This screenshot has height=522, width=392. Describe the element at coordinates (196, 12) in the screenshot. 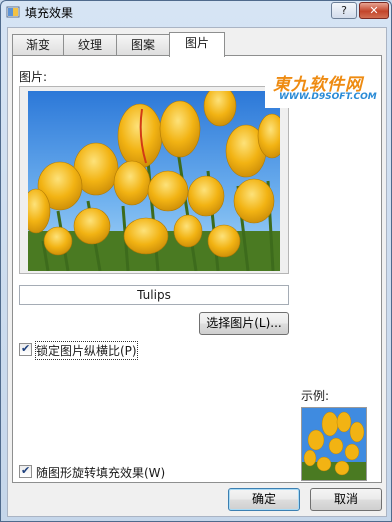

I see `title-bar: 填充效果 ? ✕` at that location.